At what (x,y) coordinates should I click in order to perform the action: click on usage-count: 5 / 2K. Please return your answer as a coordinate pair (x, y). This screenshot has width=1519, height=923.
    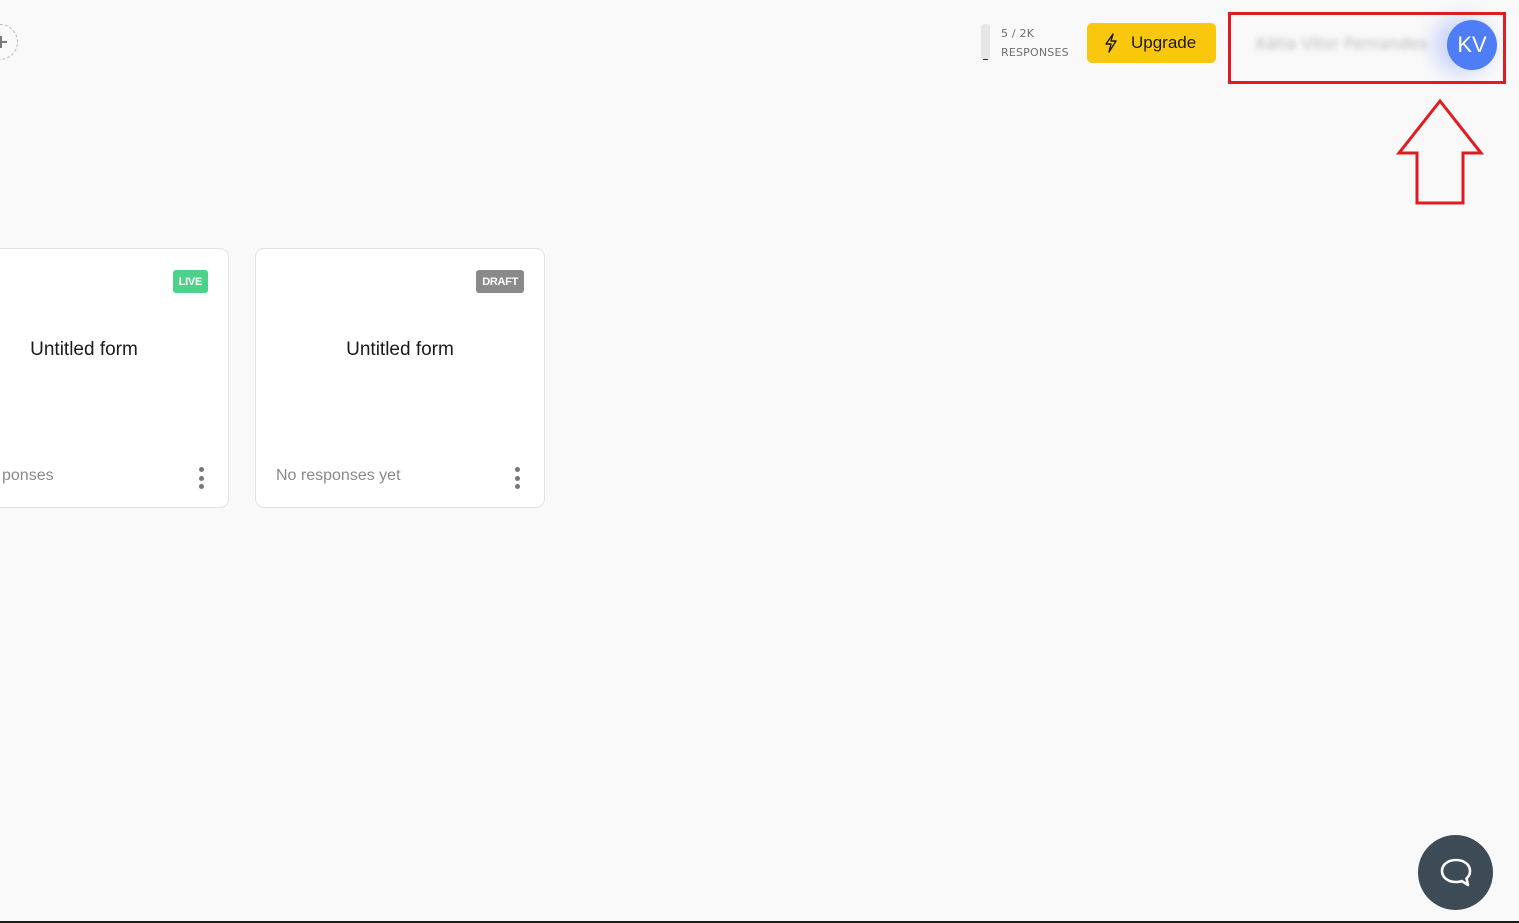
    Looking at the image, I should click on (1018, 33).